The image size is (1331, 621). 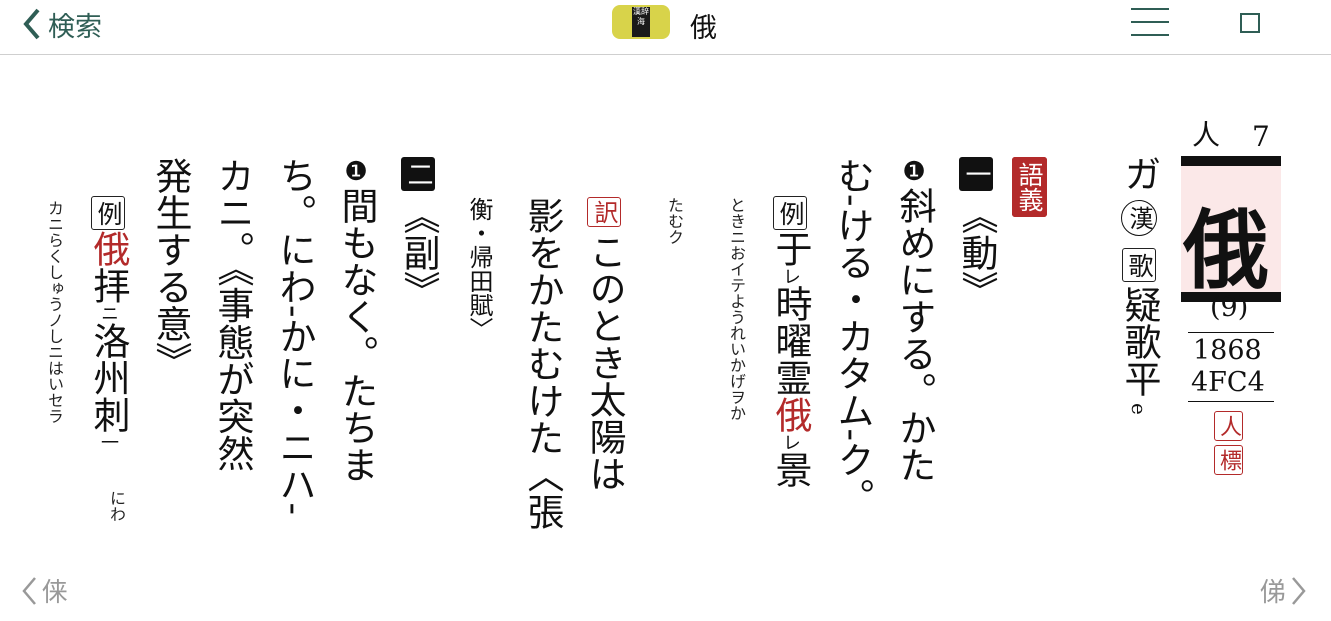 What do you see at coordinates (294, 336) in the screenshot?
I see `sense2-line2: ち。にわ-かに・ニハ-` at bounding box center [294, 336].